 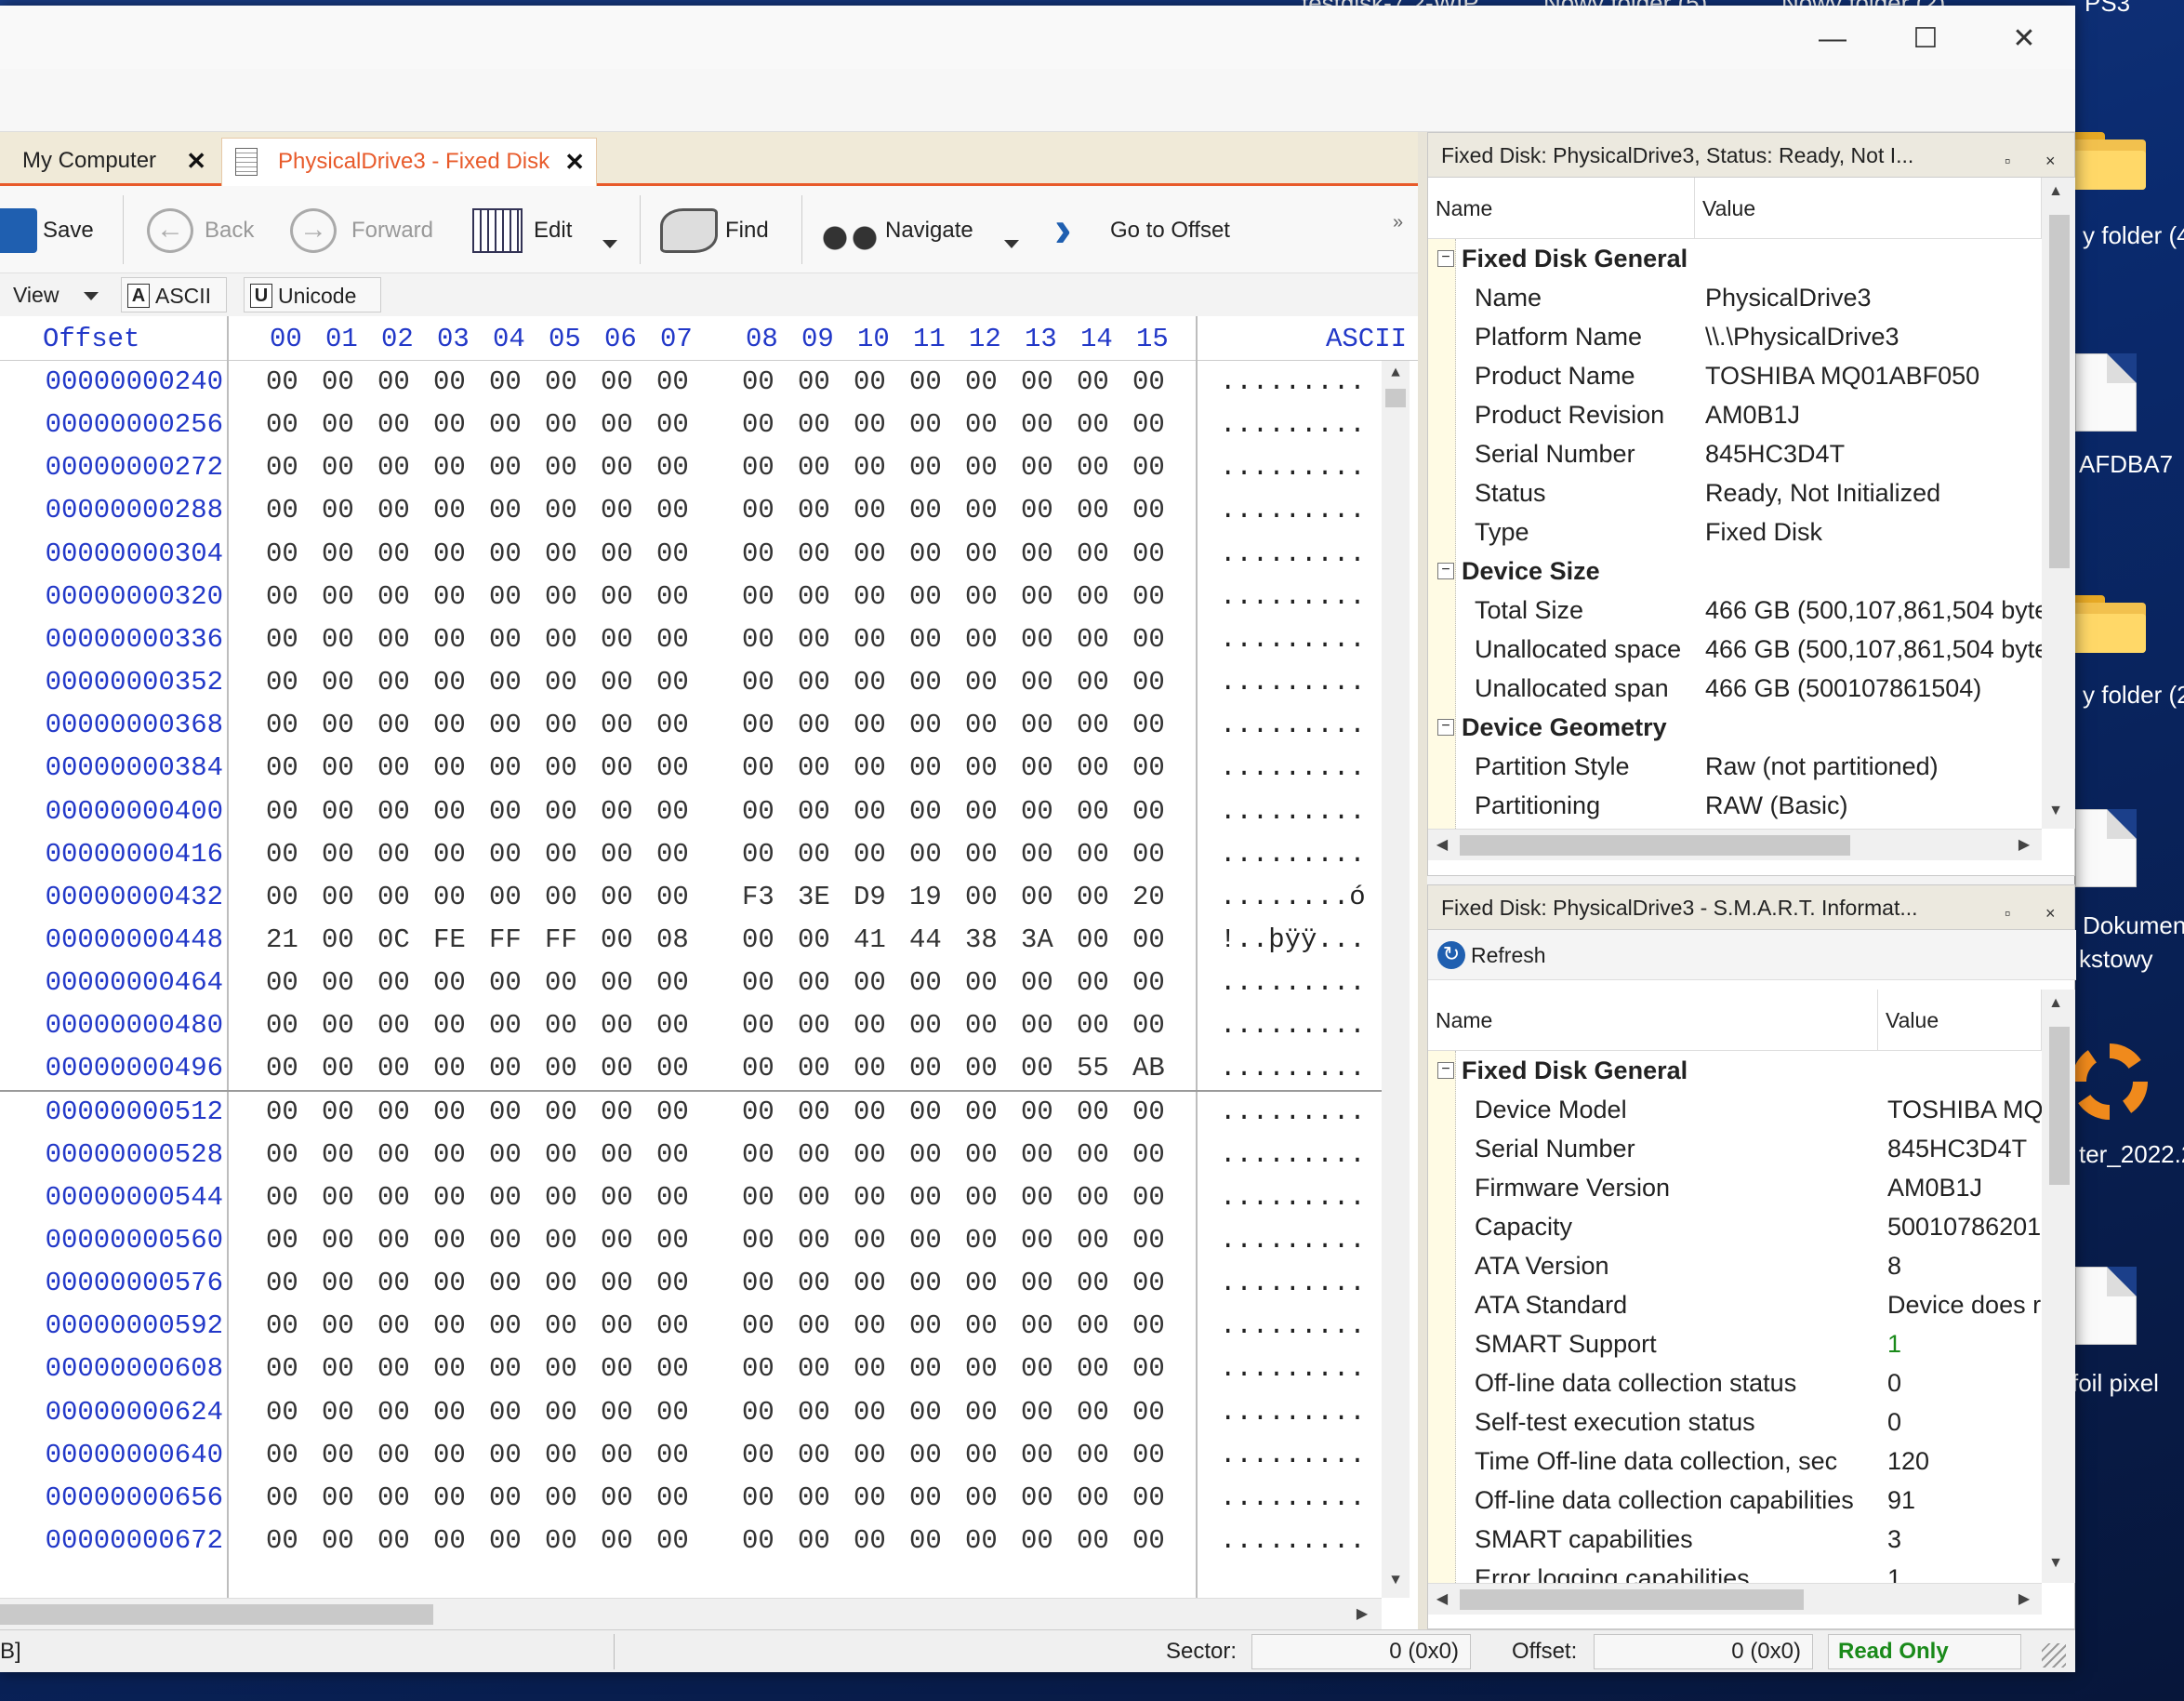 What do you see at coordinates (1832, 39) in the screenshot?
I see `minimize-button: —` at bounding box center [1832, 39].